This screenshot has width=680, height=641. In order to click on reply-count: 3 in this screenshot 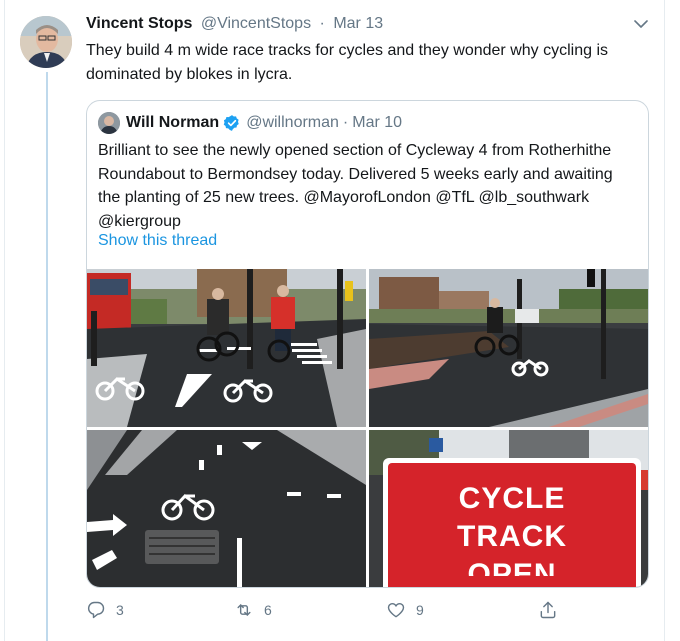, I will do `click(120, 610)`.